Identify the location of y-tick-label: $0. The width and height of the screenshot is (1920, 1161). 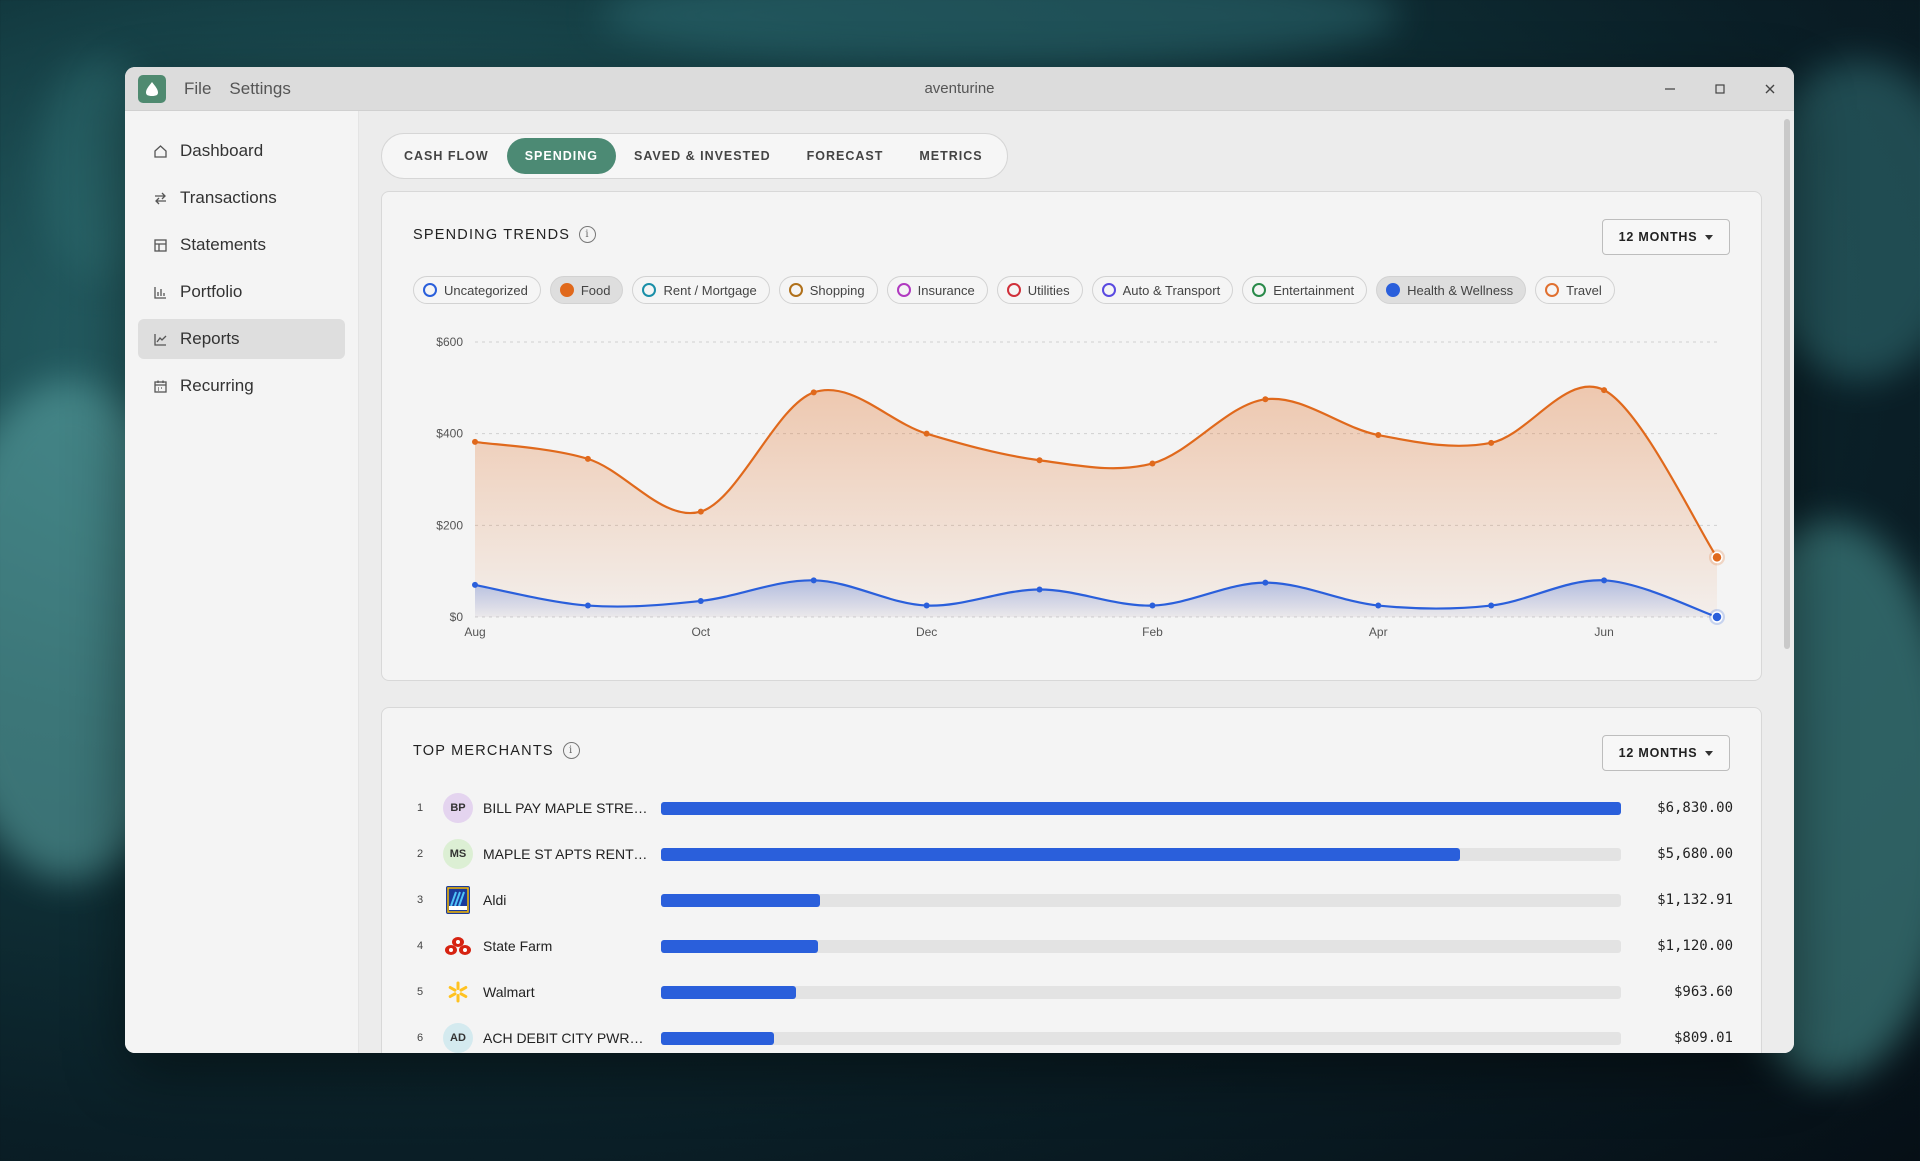
(457, 617).